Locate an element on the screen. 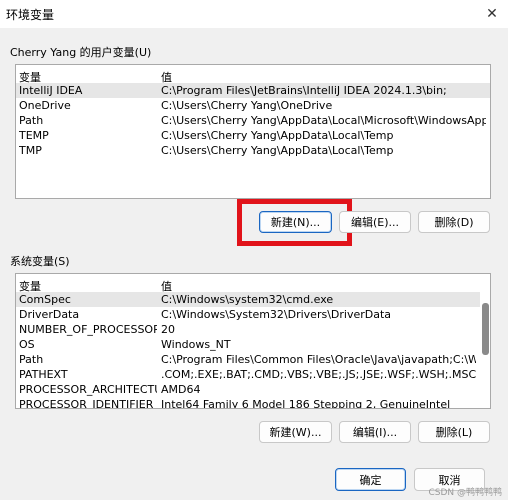  table-row: ComSpec C:\Windows\system32\cmd.exe is located at coordinates (248, 299).